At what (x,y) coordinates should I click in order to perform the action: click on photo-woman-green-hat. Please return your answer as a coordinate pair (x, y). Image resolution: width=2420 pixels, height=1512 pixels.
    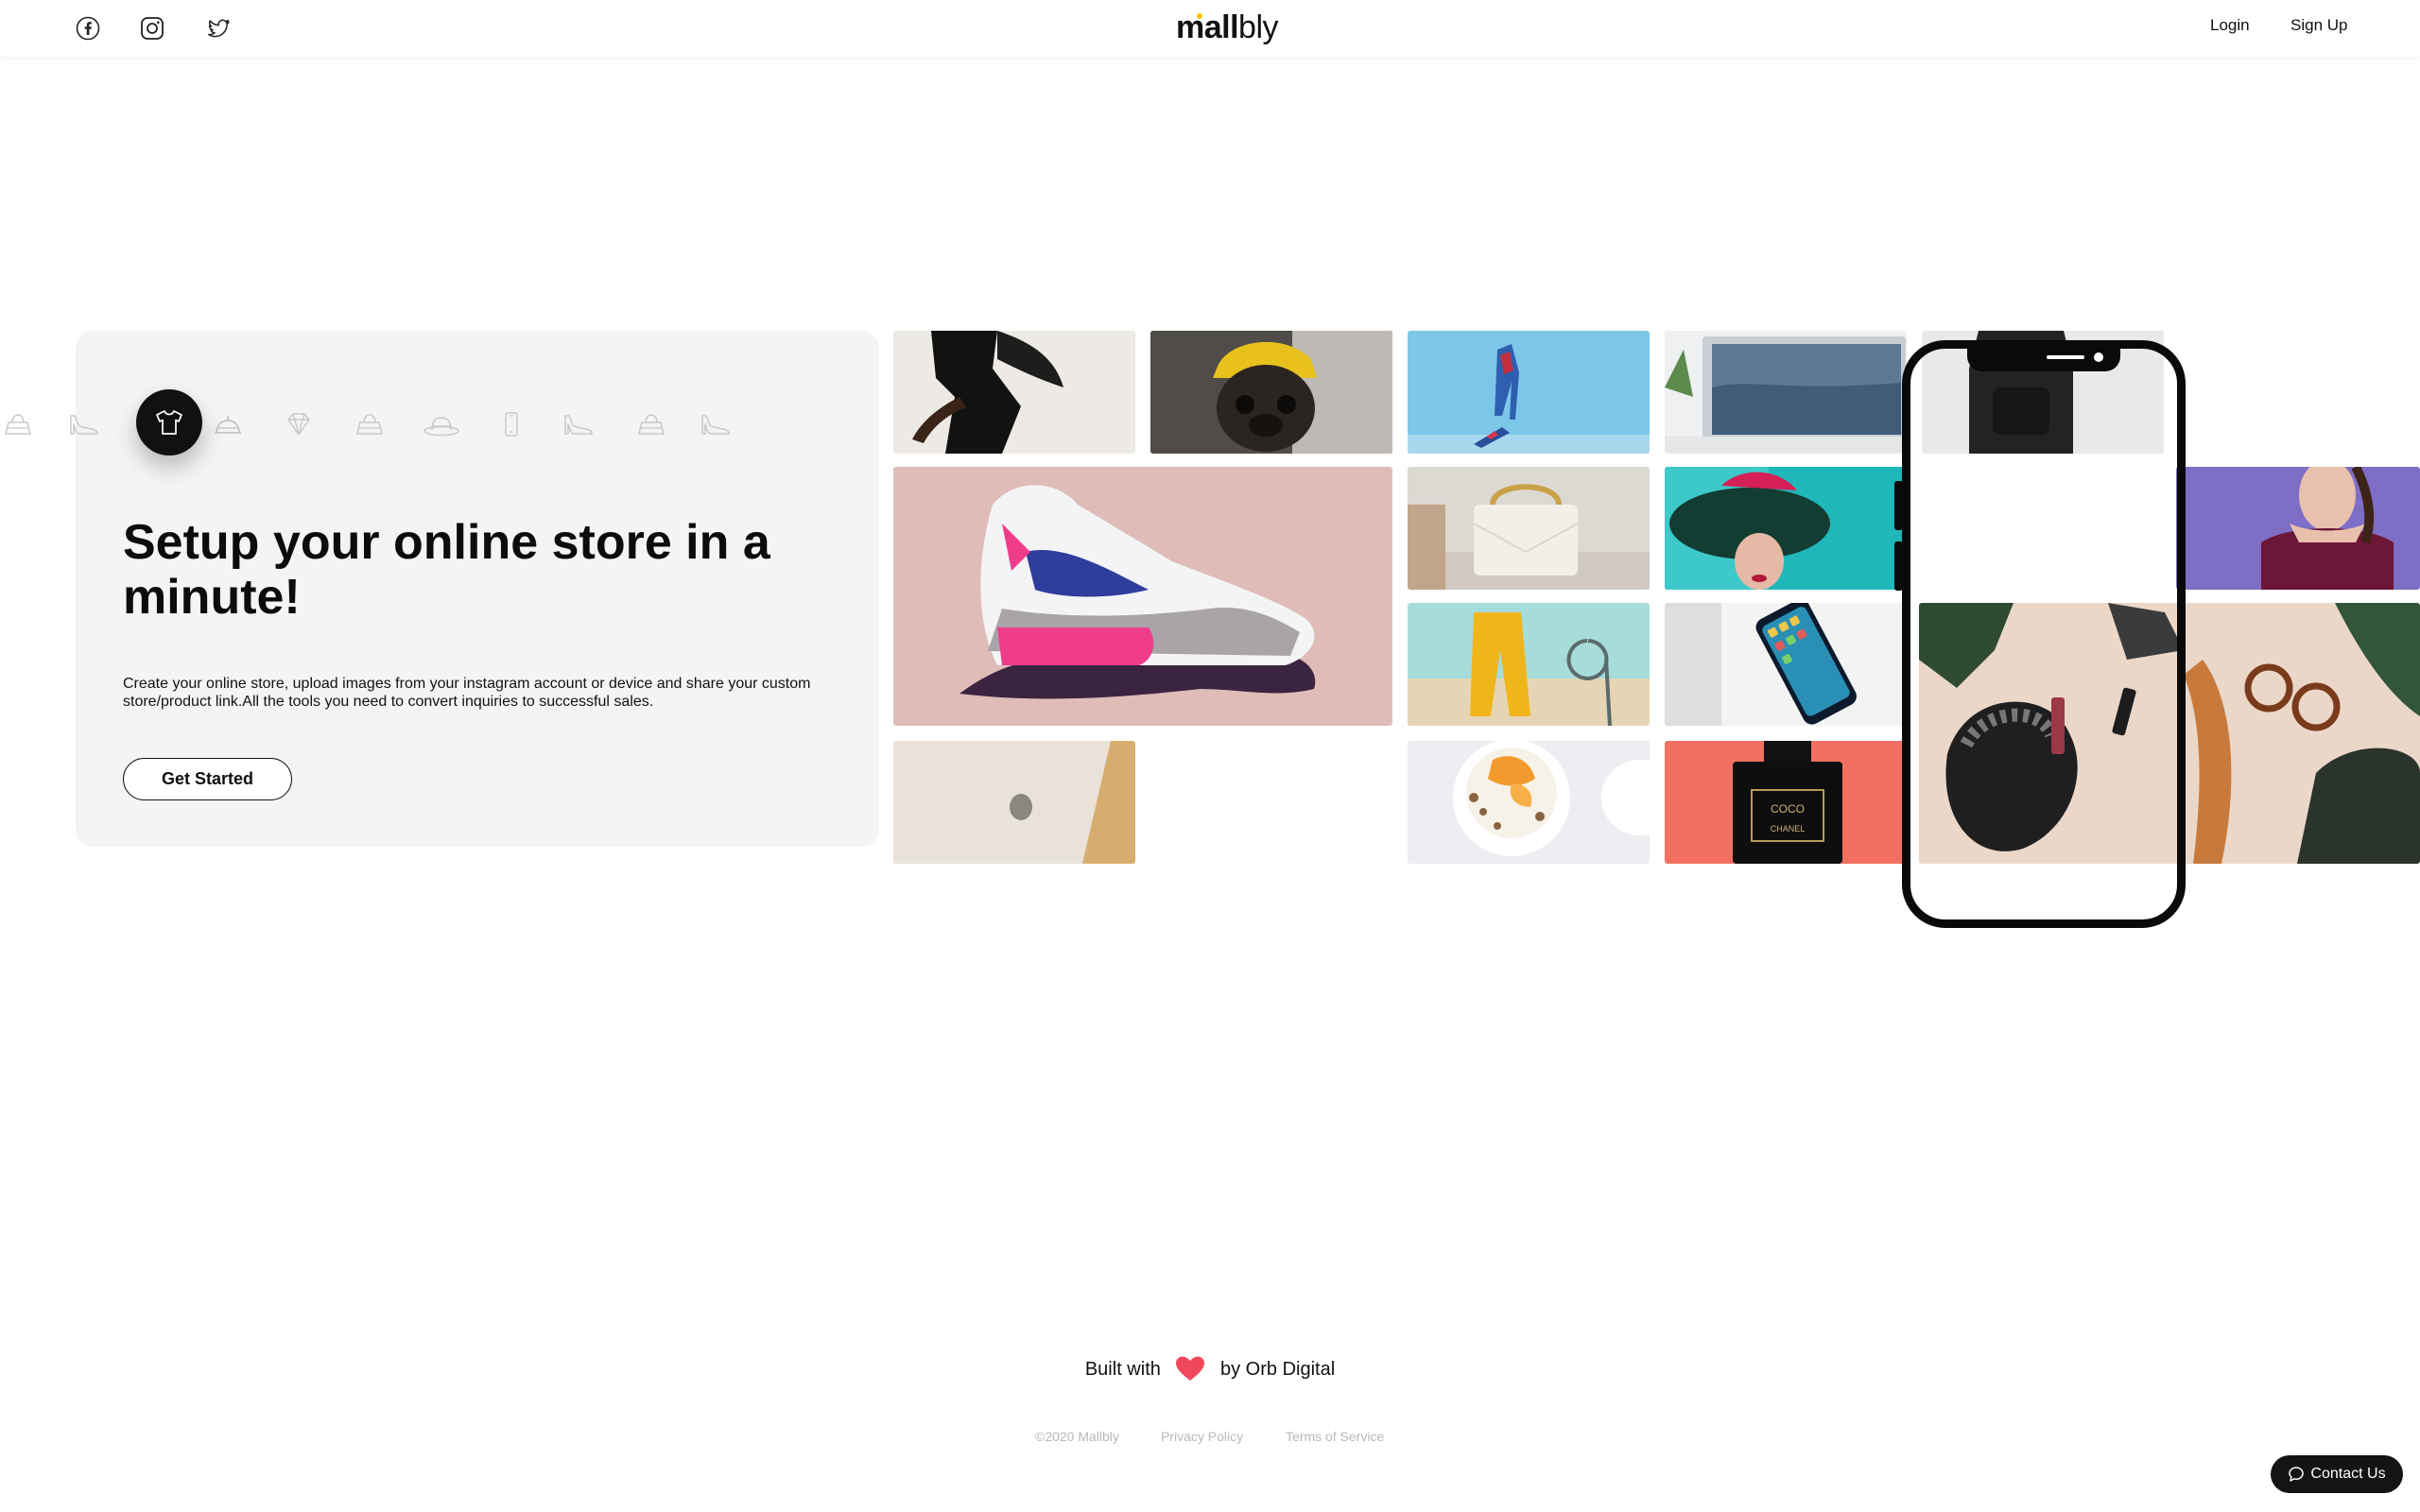
    Looking at the image, I should click on (1786, 528).